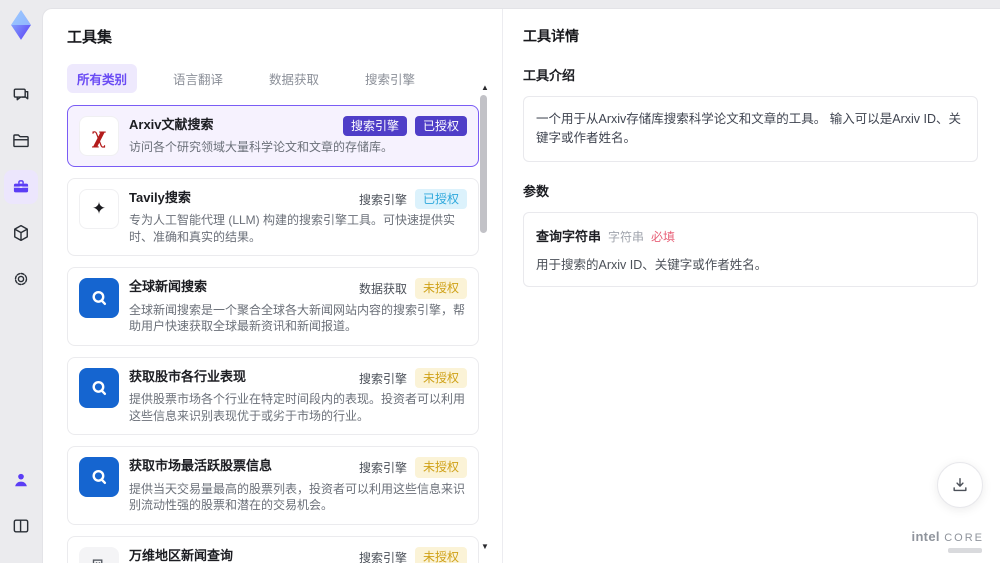  What do you see at coordinates (551, 36) in the screenshot?
I see `detail-title: 工具详情` at bounding box center [551, 36].